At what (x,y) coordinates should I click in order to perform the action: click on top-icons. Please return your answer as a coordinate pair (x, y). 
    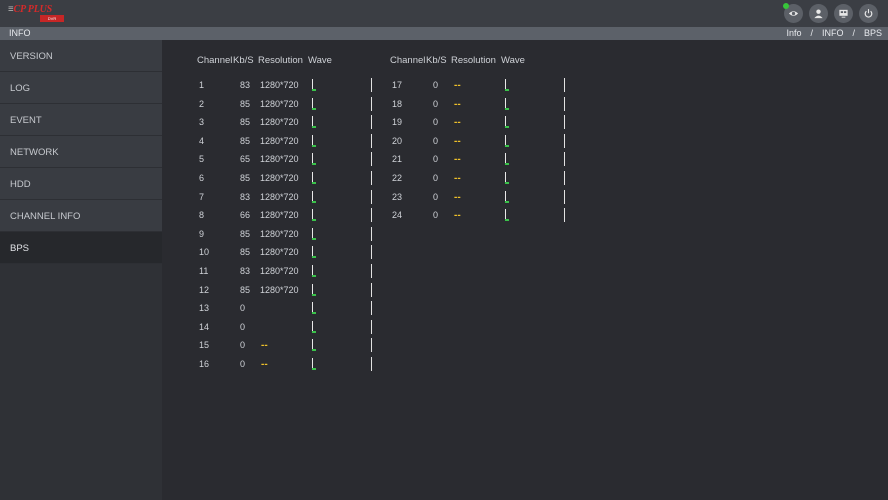
    Looking at the image, I should click on (830, 13).